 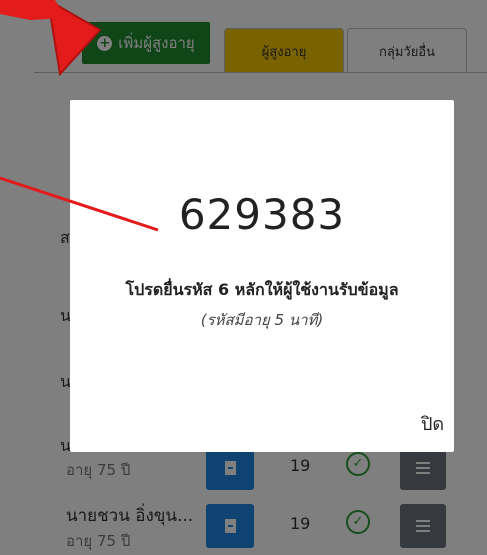 I want to click on close-button: ปิด, so click(x=432, y=423).